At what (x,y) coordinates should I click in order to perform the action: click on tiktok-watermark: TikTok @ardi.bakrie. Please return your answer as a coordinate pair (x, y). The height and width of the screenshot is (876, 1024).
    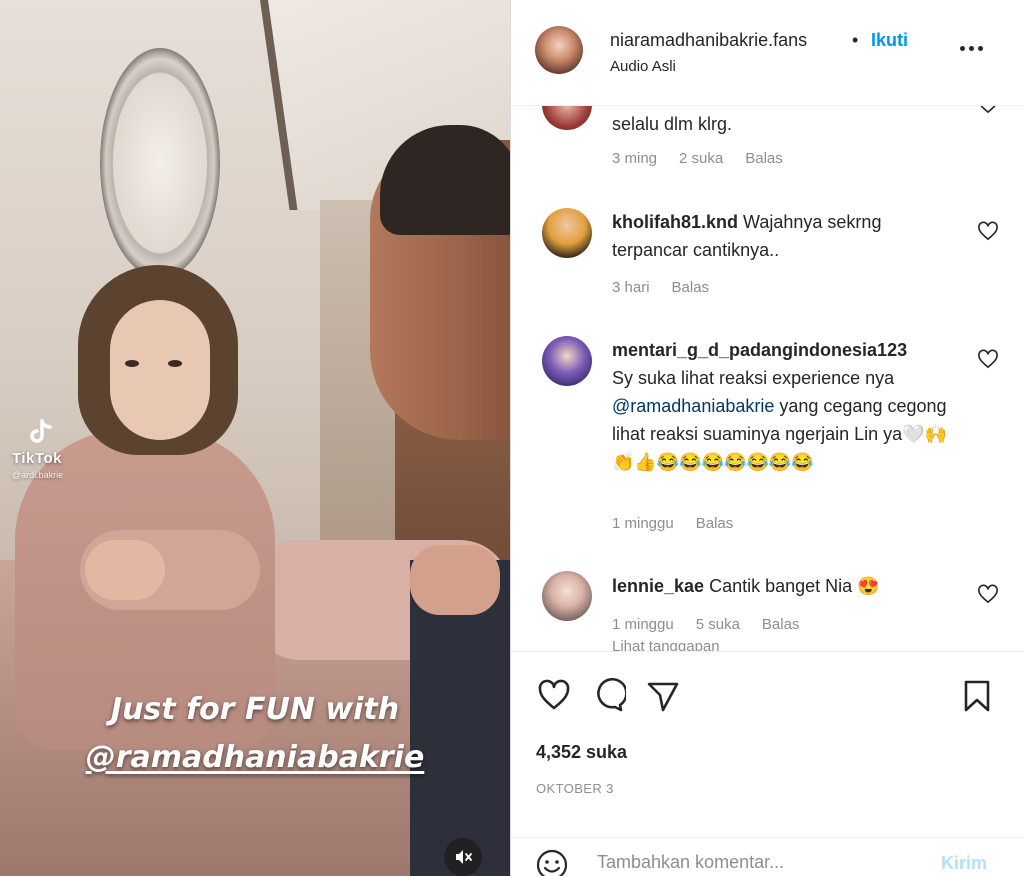
    Looking at the image, I should click on (62, 449).